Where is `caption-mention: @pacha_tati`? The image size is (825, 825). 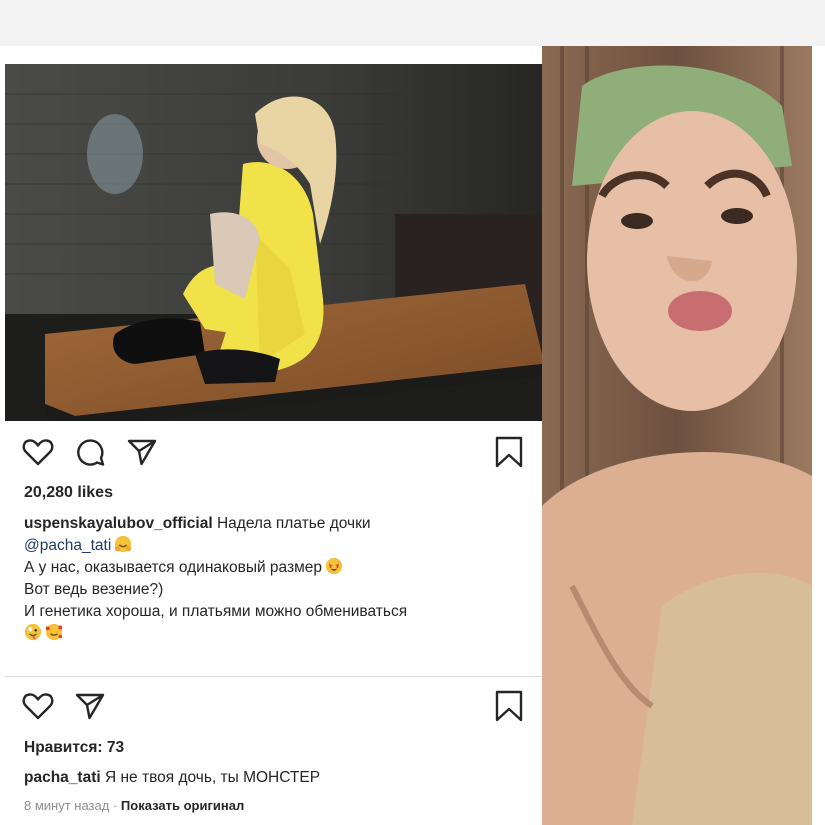 caption-mention: @pacha_tati is located at coordinates (67, 545).